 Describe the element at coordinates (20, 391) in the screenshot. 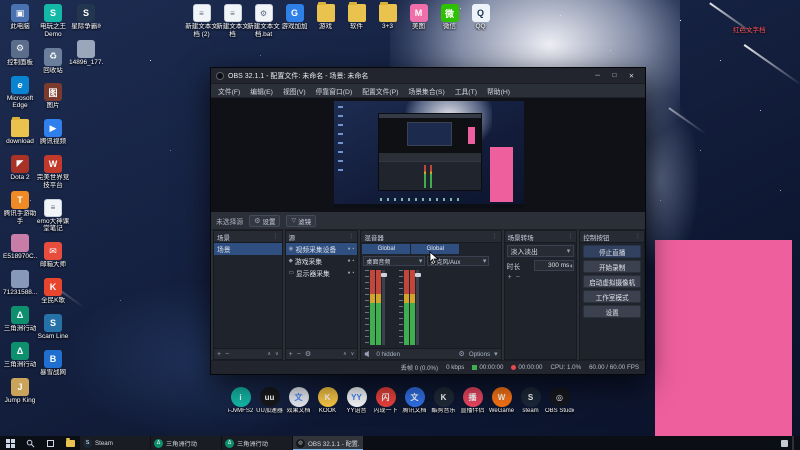

I see `desktop-icon: J Jump King` at that location.